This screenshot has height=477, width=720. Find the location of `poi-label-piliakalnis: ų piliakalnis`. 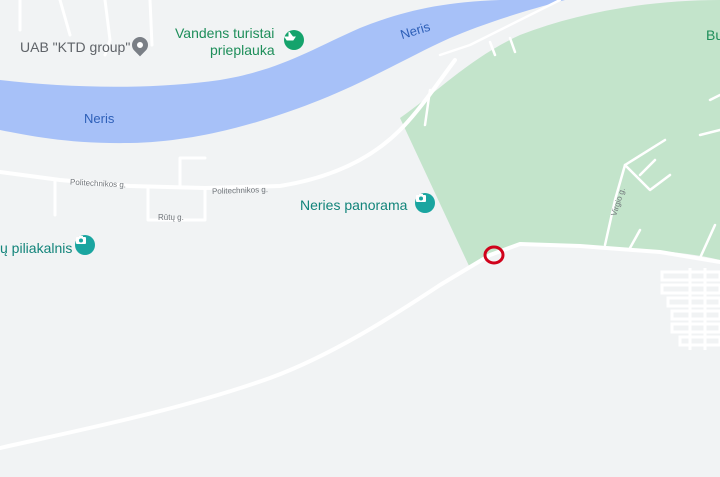

poi-label-piliakalnis: ų piliakalnis is located at coordinates (36, 248).